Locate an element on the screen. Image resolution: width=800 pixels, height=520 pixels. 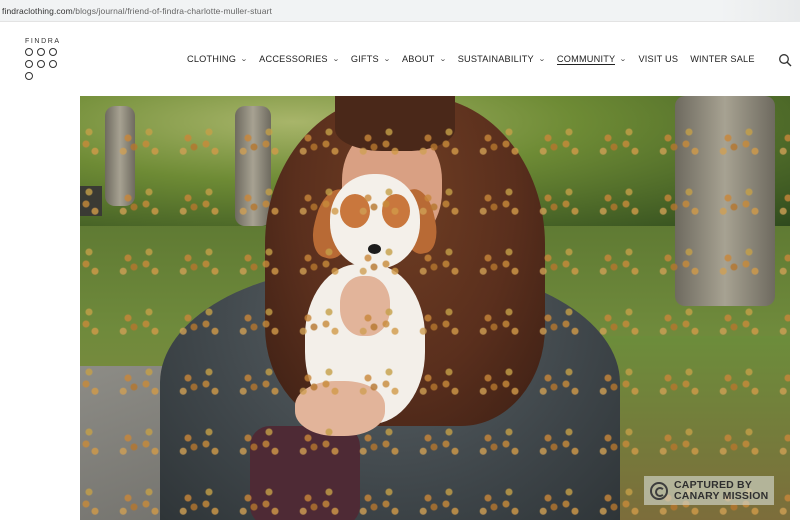
nav-item-clothing: CLOTHING ⌄ is located at coordinates (218, 59).